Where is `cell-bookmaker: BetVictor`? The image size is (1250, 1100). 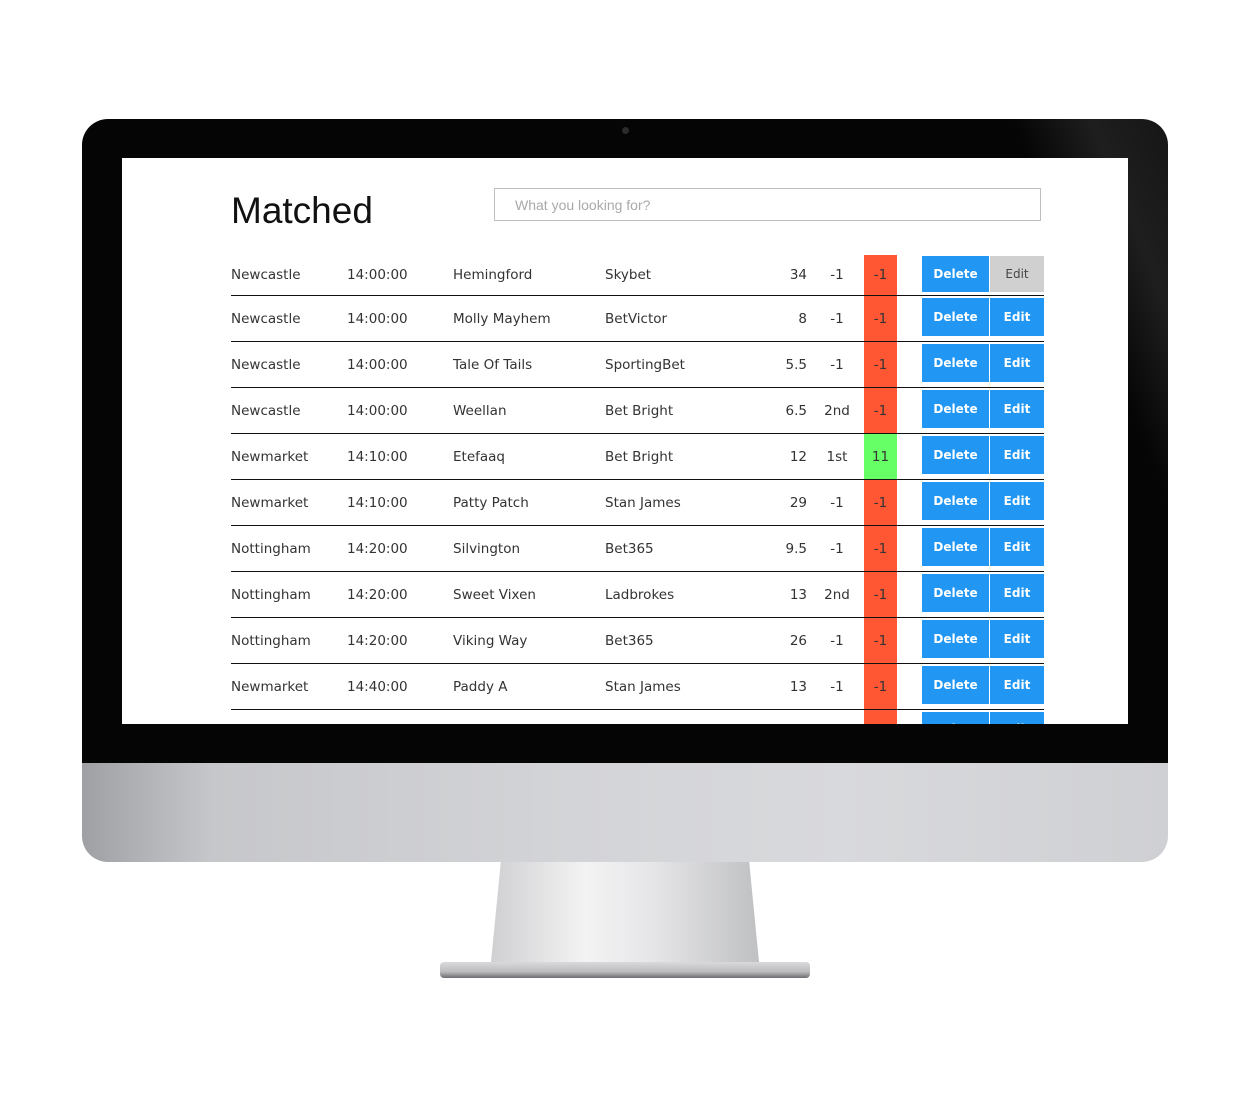
cell-bookmaker: BetVictor is located at coordinates (636, 318).